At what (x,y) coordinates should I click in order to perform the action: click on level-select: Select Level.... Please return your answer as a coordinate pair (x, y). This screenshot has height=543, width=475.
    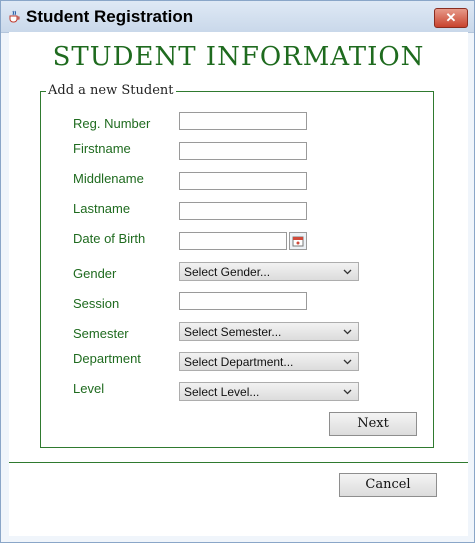
    Looking at the image, I should click on (269, 391).